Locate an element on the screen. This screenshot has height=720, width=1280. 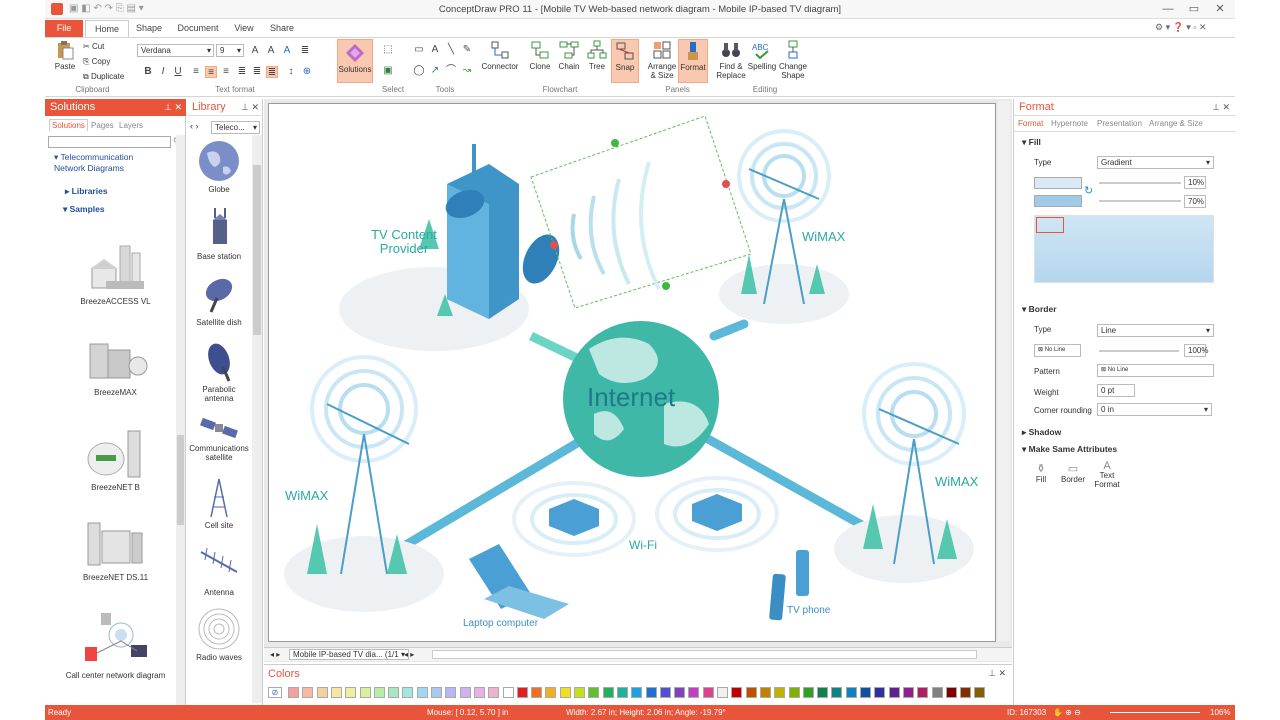
library-item-antenna: Antenna is located at coordinates (219, 569).